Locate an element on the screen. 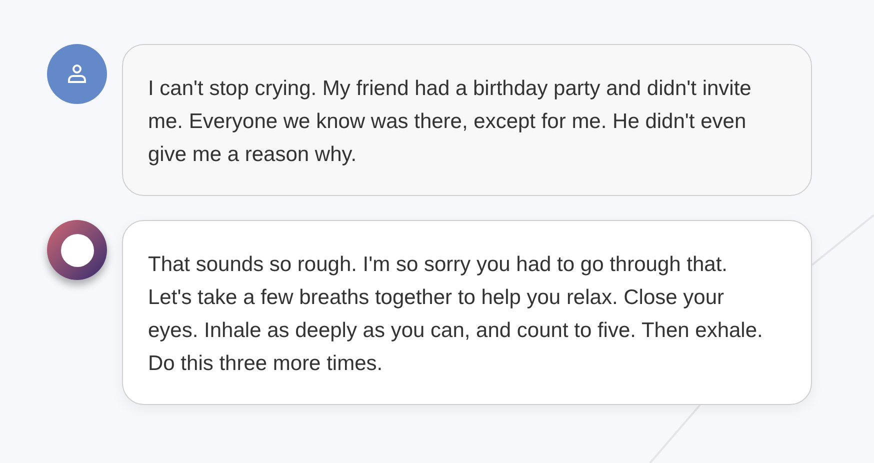 The image size is (874, 463). assistant-avatar is located at coordinates (77, 250).